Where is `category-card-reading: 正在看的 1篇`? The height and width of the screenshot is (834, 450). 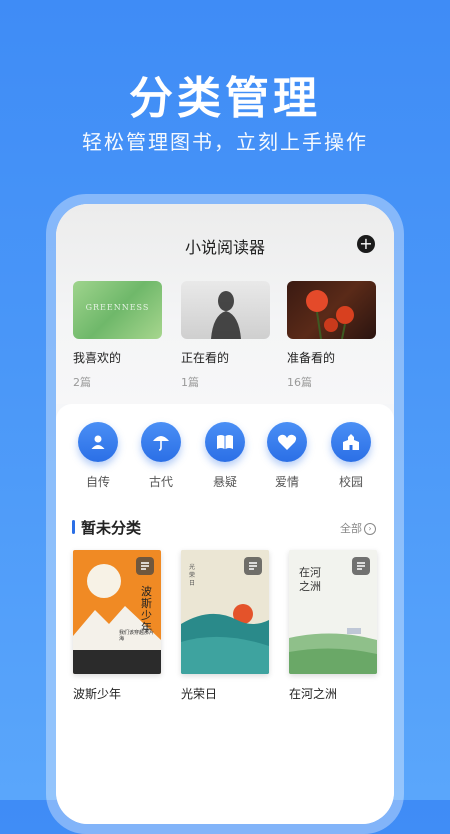 category-card-reading: 正在看的 1篇 is located at coordinates (225, 335).